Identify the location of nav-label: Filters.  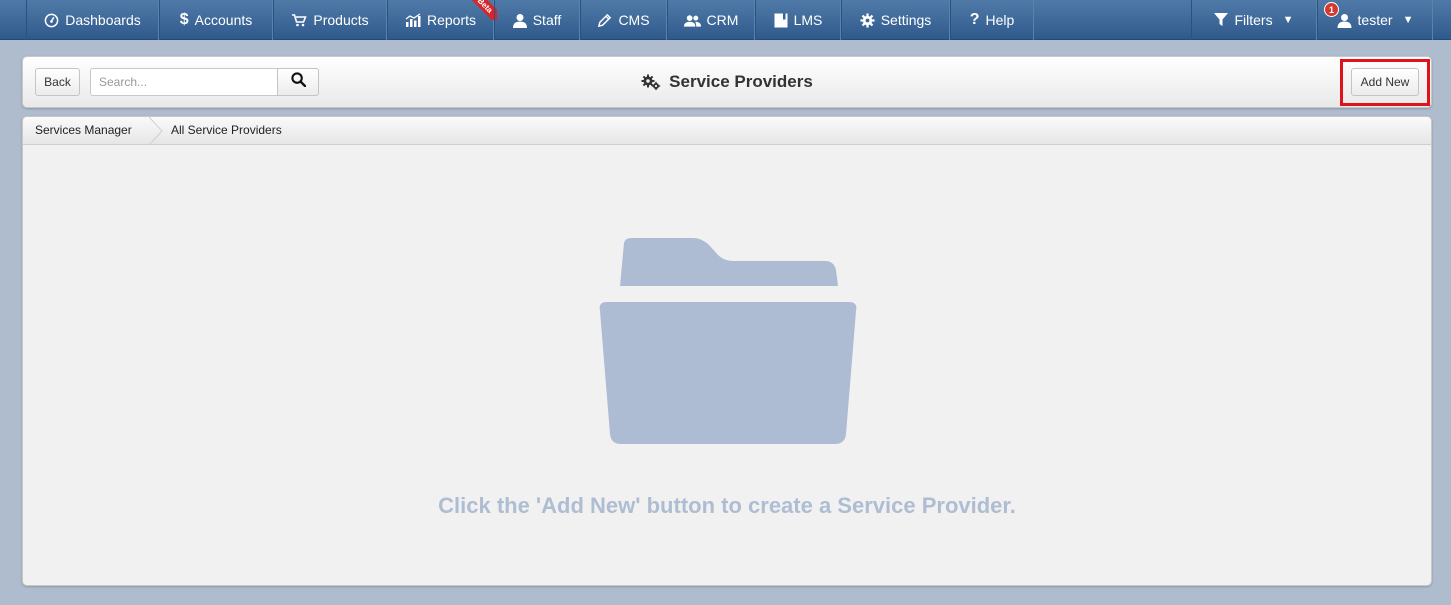
(1253, 20).